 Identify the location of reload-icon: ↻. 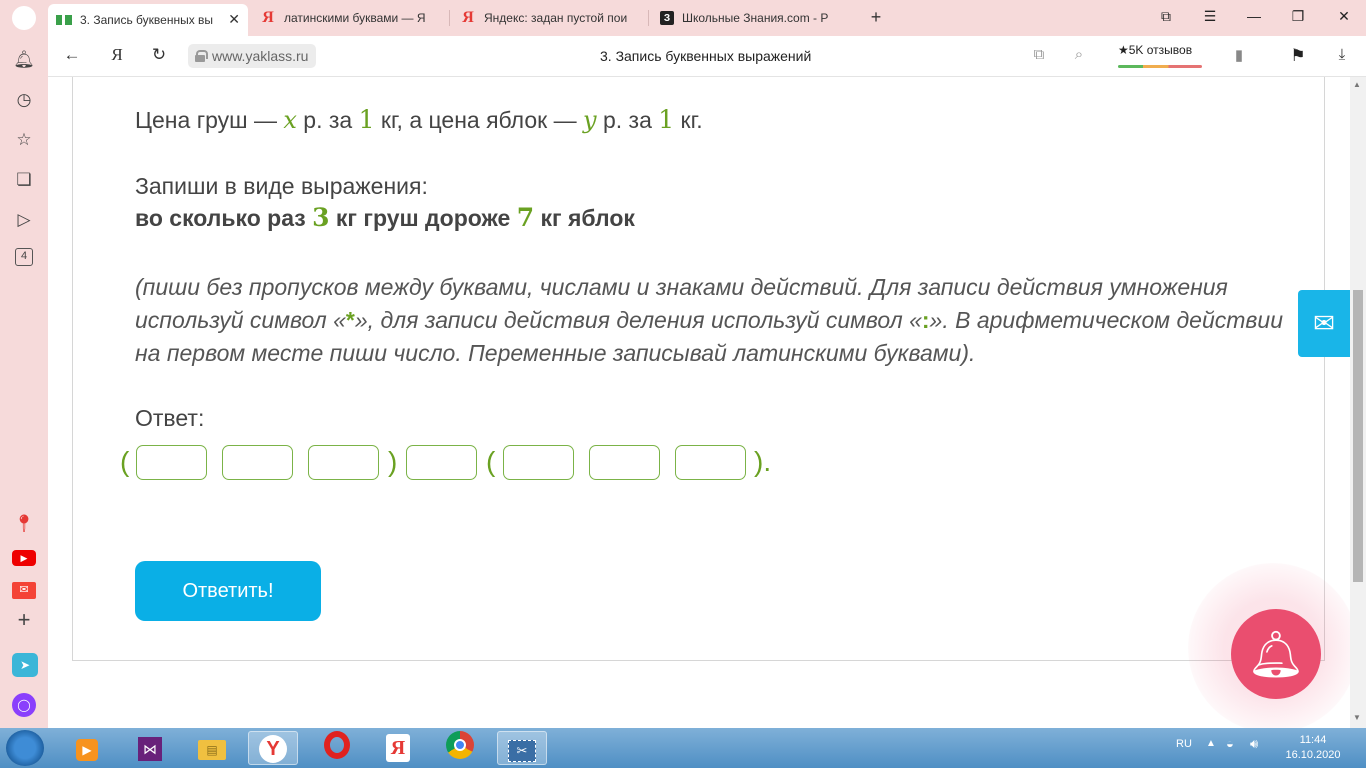
(159, 55).